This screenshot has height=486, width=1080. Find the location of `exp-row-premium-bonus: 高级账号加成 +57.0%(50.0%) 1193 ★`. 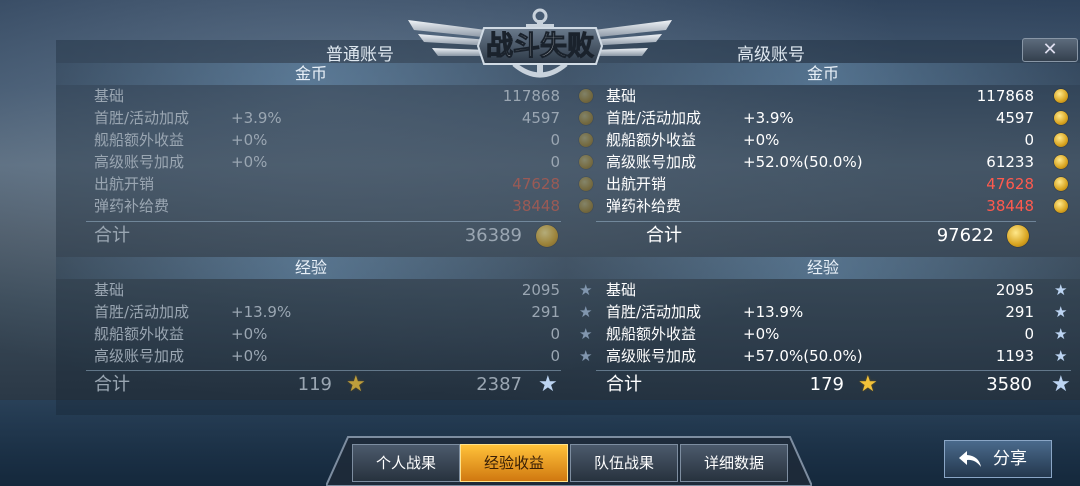

exp-row-premium-bonus: 高级账号加成 +57.0%(50.0%) 1193 ★ is located at coordinates (841, 356).